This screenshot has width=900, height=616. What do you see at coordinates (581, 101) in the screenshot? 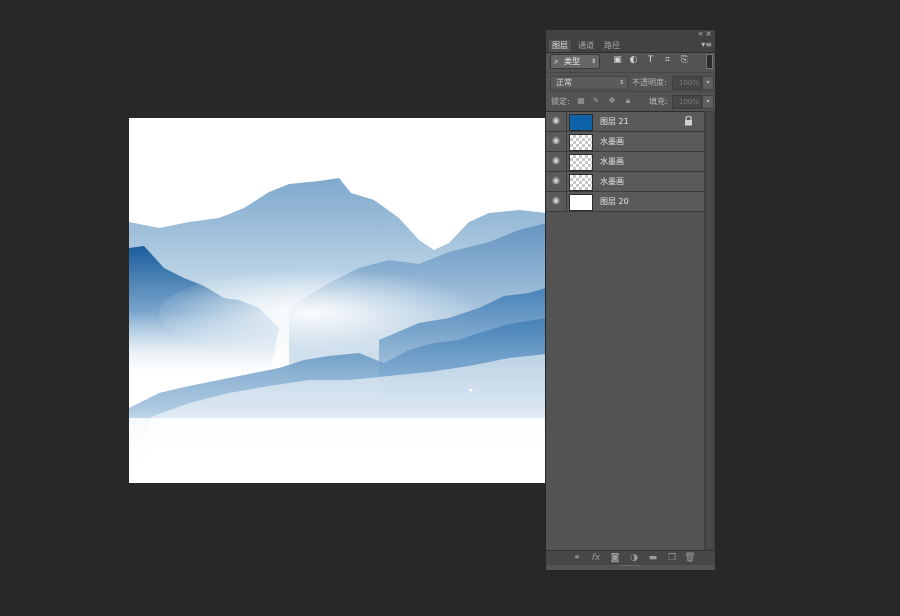
I see `lock-transparent-pixels-icon: ▦` at bounding box center [581, 101].